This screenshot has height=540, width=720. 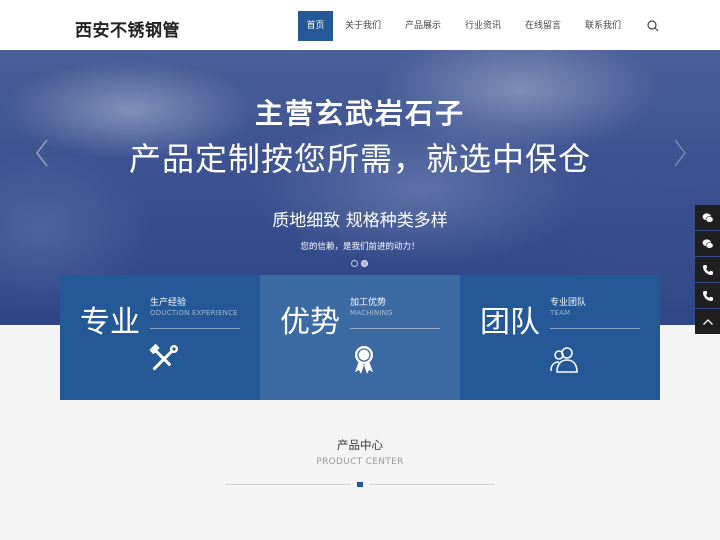 What do you see at coordinates (360, 445) in the screenshot?
I see `section-title: 产品中心` at bounding box center [360, 445].